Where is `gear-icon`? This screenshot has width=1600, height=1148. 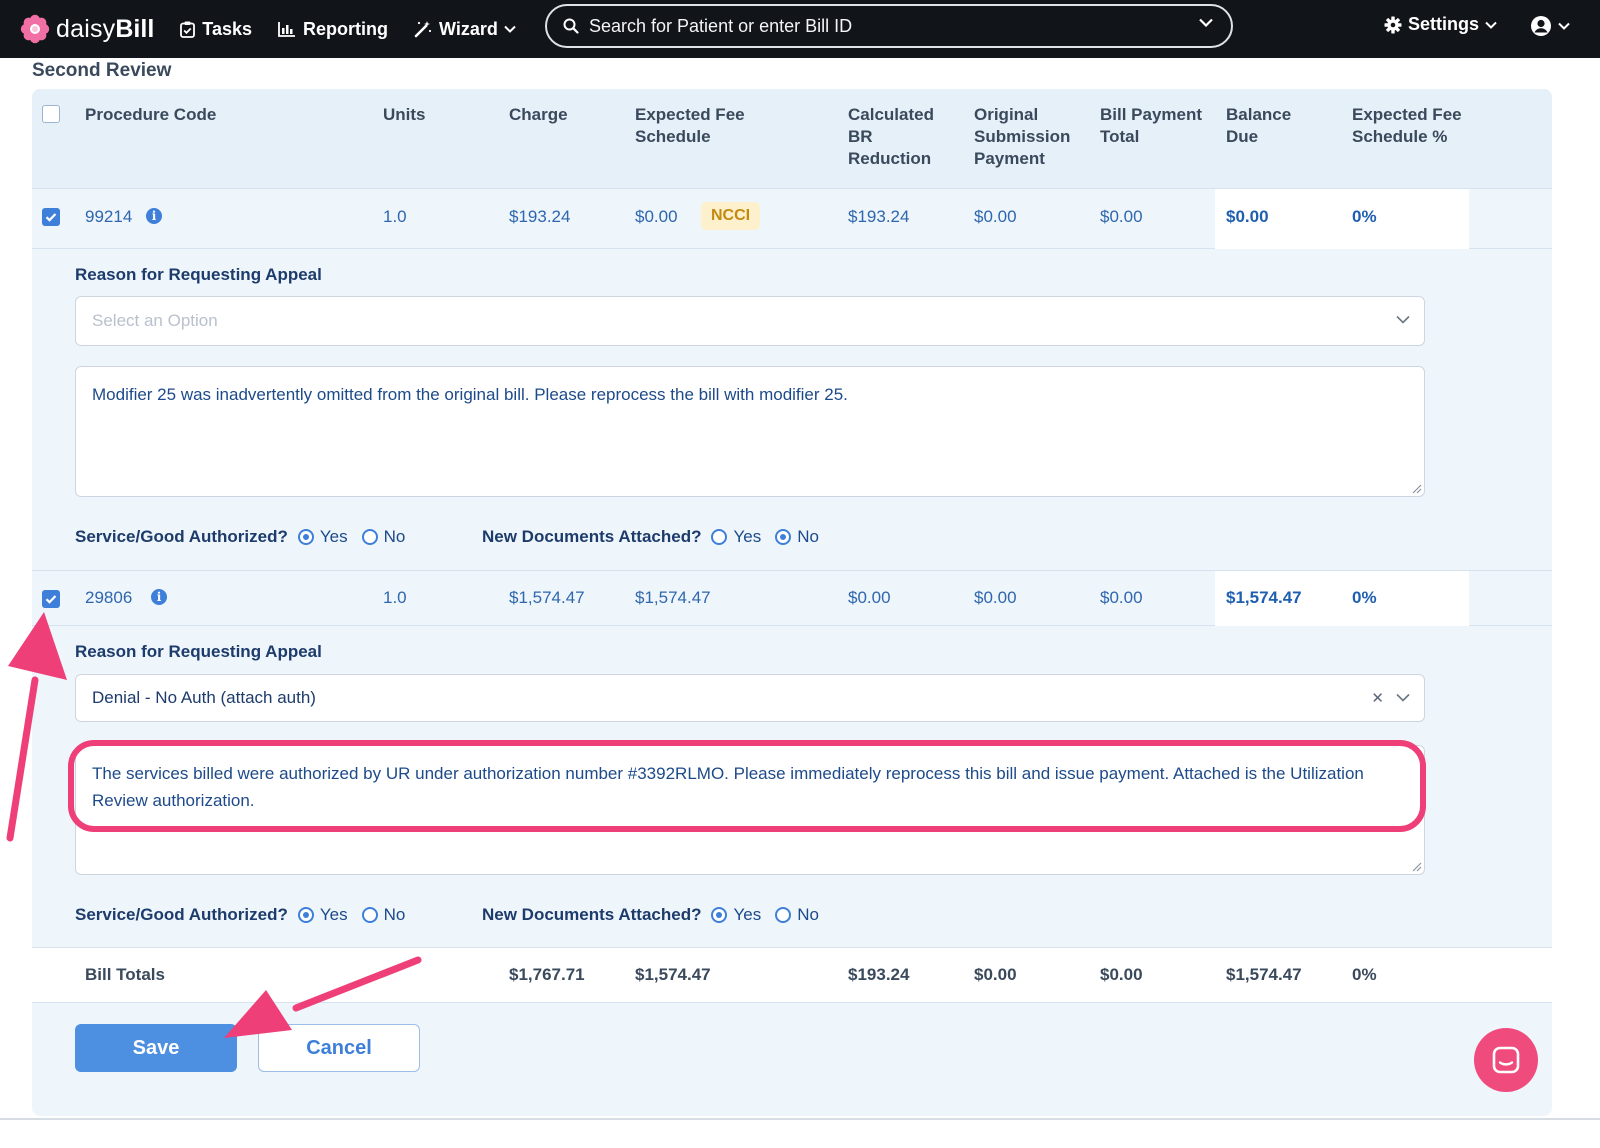
gear-icon is located at coordinates (1393, 24).